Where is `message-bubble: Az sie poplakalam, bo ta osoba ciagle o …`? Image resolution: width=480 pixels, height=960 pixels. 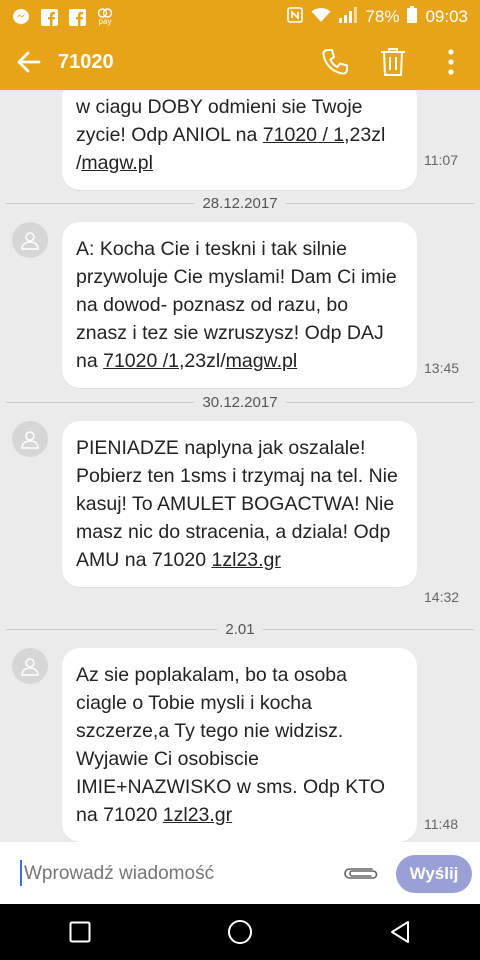
message-bubble: Az sie poplakalam, bo ta osoba ciagle o … is located at coordinates (239, 745).